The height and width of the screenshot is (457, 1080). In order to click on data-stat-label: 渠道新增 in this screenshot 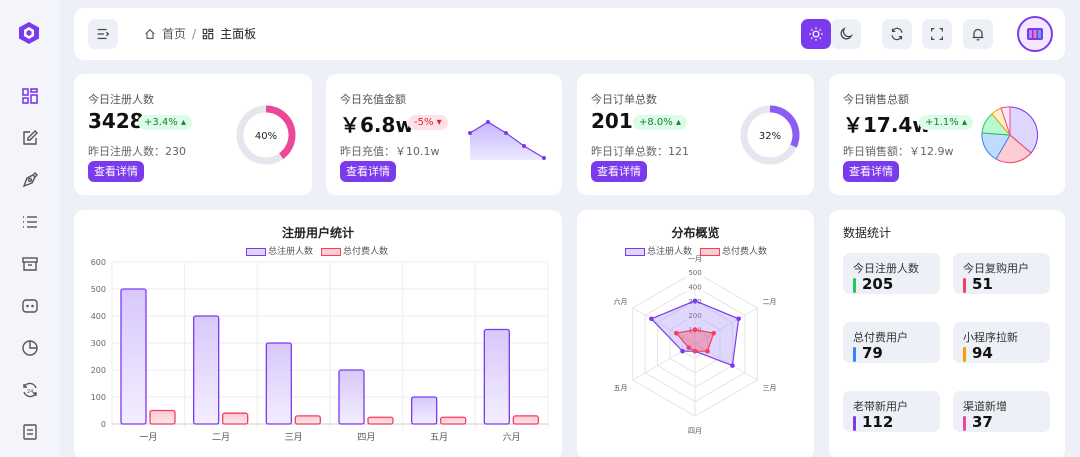, I will do `click(985, 406)`.